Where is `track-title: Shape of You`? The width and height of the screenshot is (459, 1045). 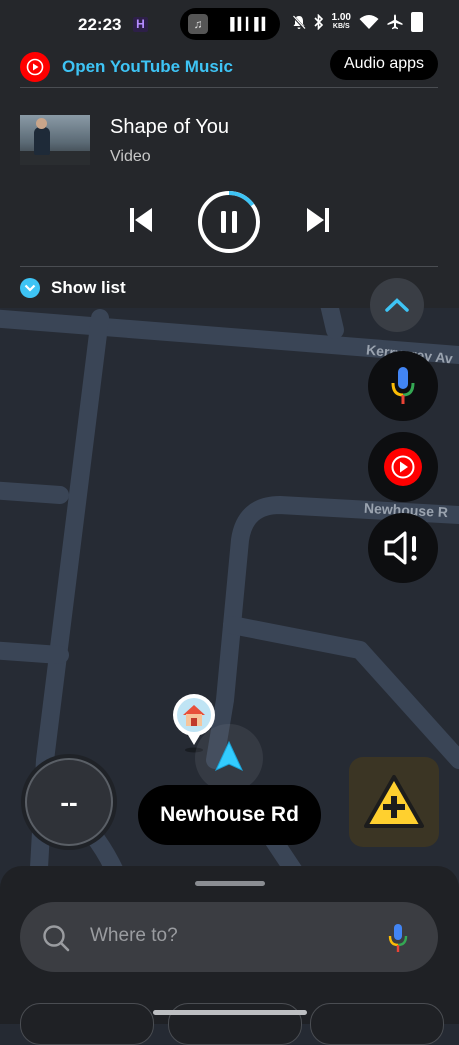
track-title: Shape of You is located at coordinates (170, 127).